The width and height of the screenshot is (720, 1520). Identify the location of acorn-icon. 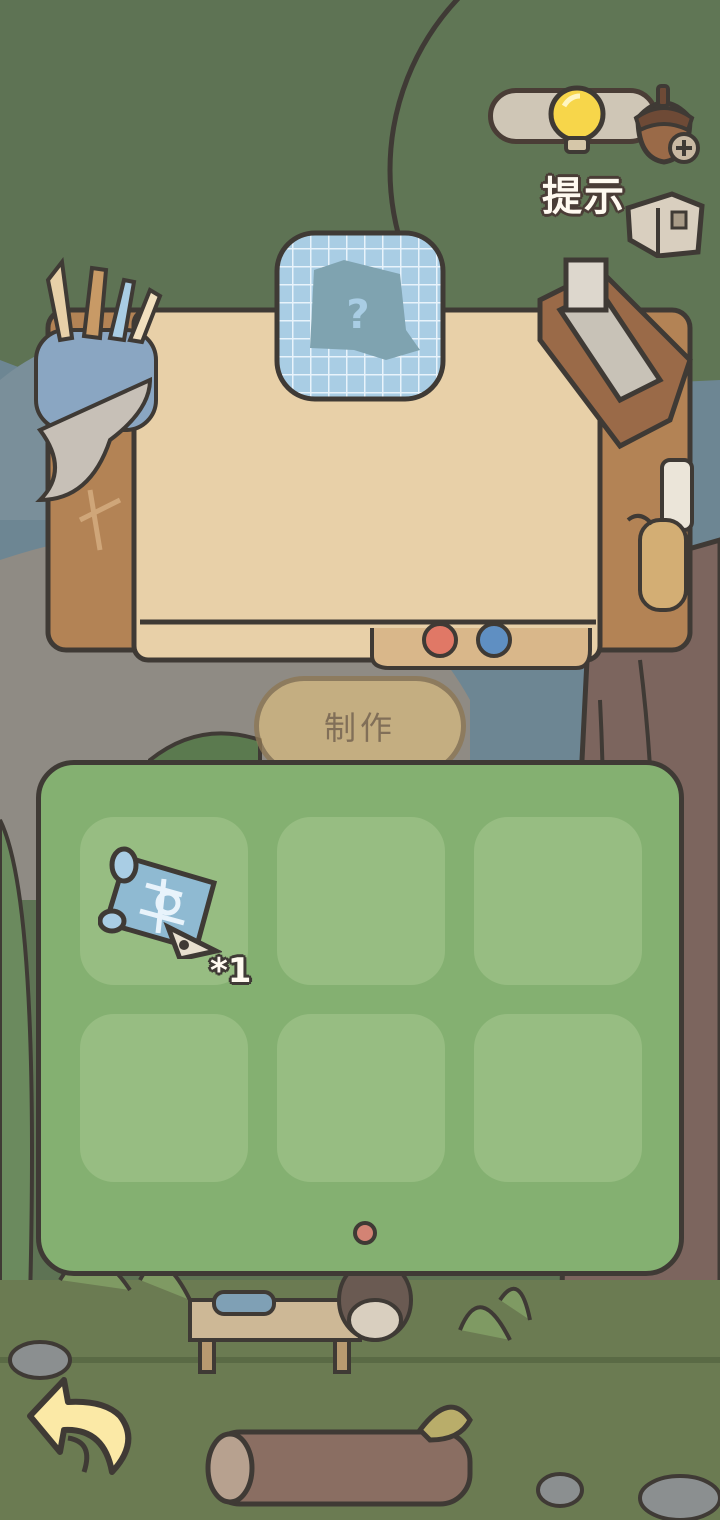
(664, 124).